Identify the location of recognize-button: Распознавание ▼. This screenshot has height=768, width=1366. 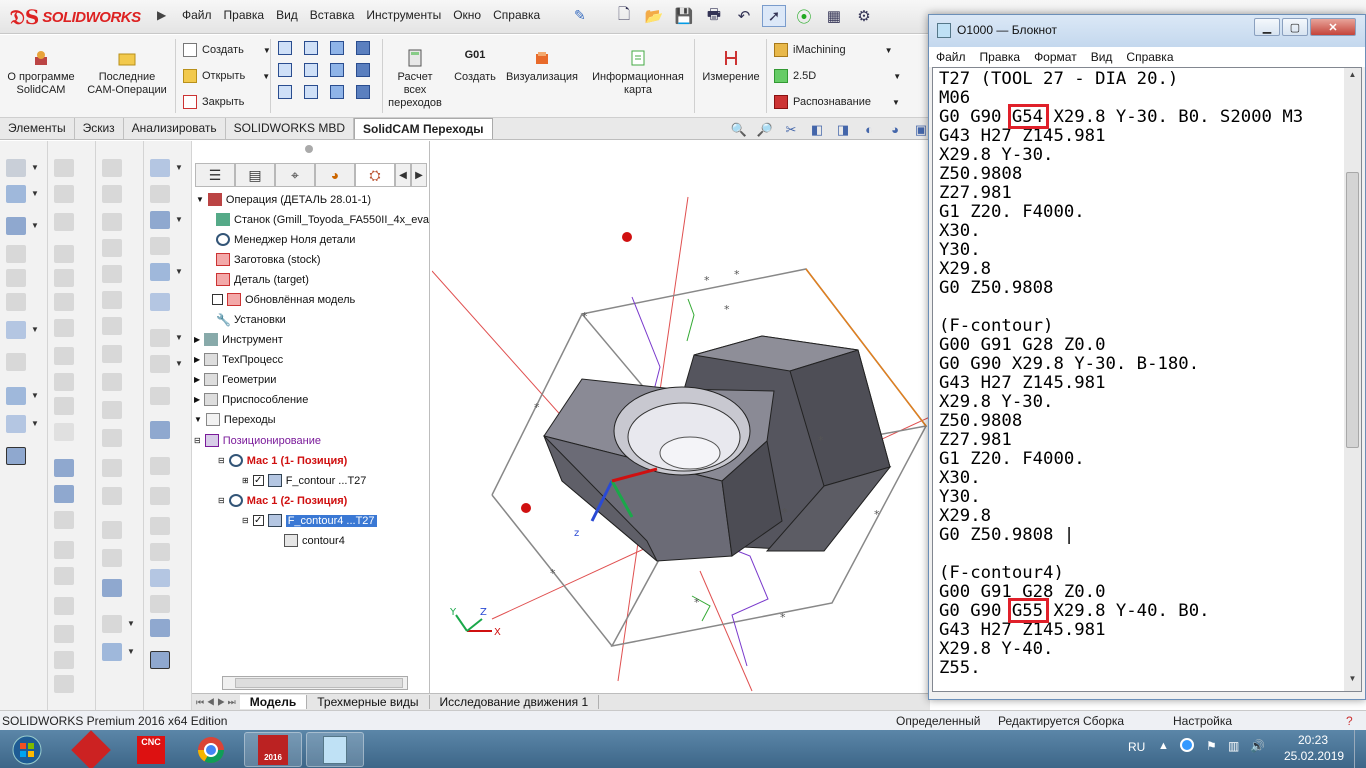
(837, 102).